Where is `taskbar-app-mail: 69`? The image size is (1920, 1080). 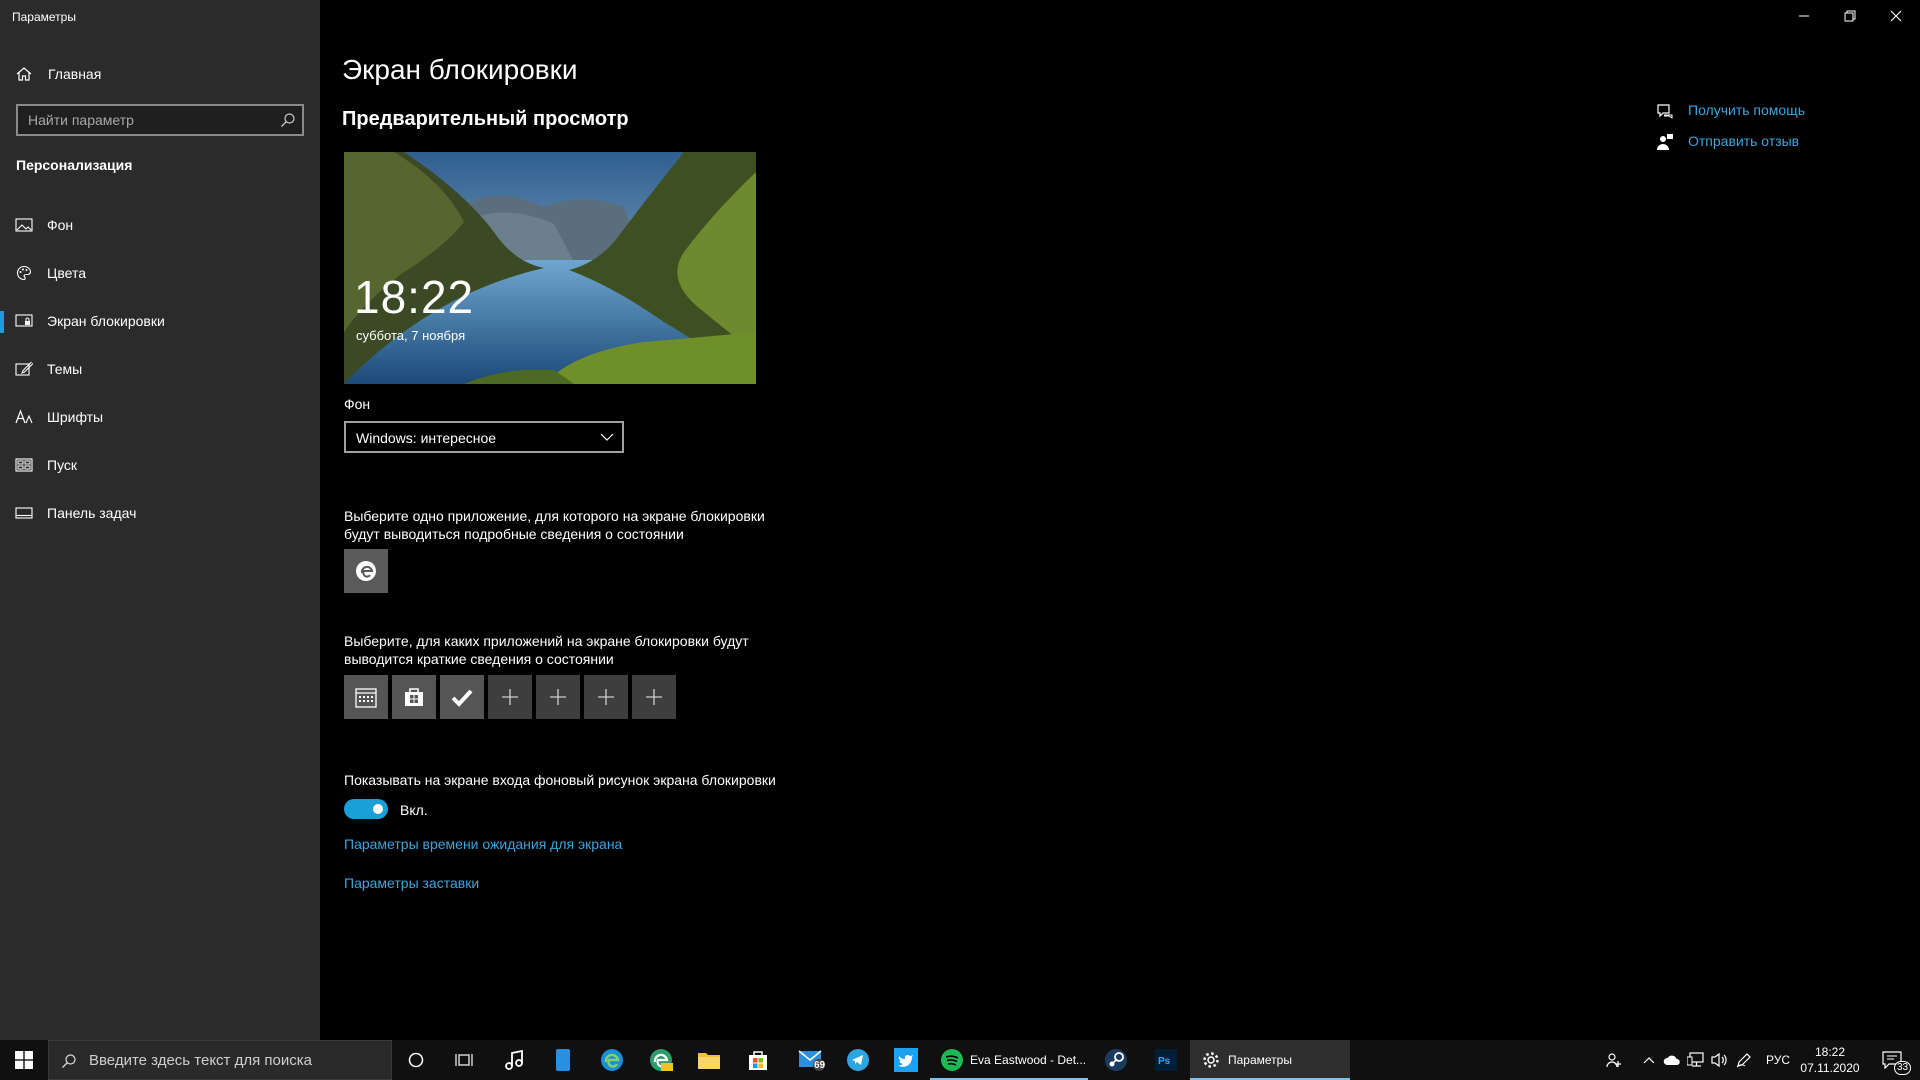 taskbar-app-mail: 69 is located at coordinates (812, 1060).